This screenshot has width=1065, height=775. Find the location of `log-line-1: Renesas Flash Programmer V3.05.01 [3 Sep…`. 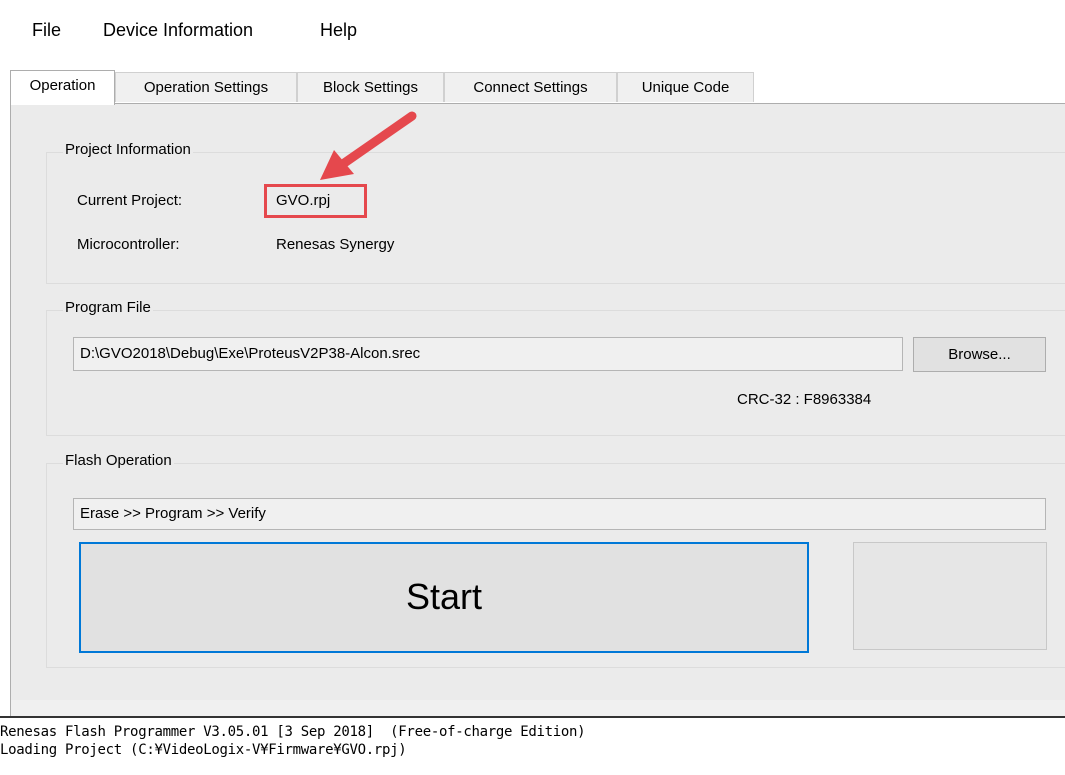

log-line-1: Renesas Flash Programmer V3.05.01 [3 Sep… is located at coordinates (293, 732).